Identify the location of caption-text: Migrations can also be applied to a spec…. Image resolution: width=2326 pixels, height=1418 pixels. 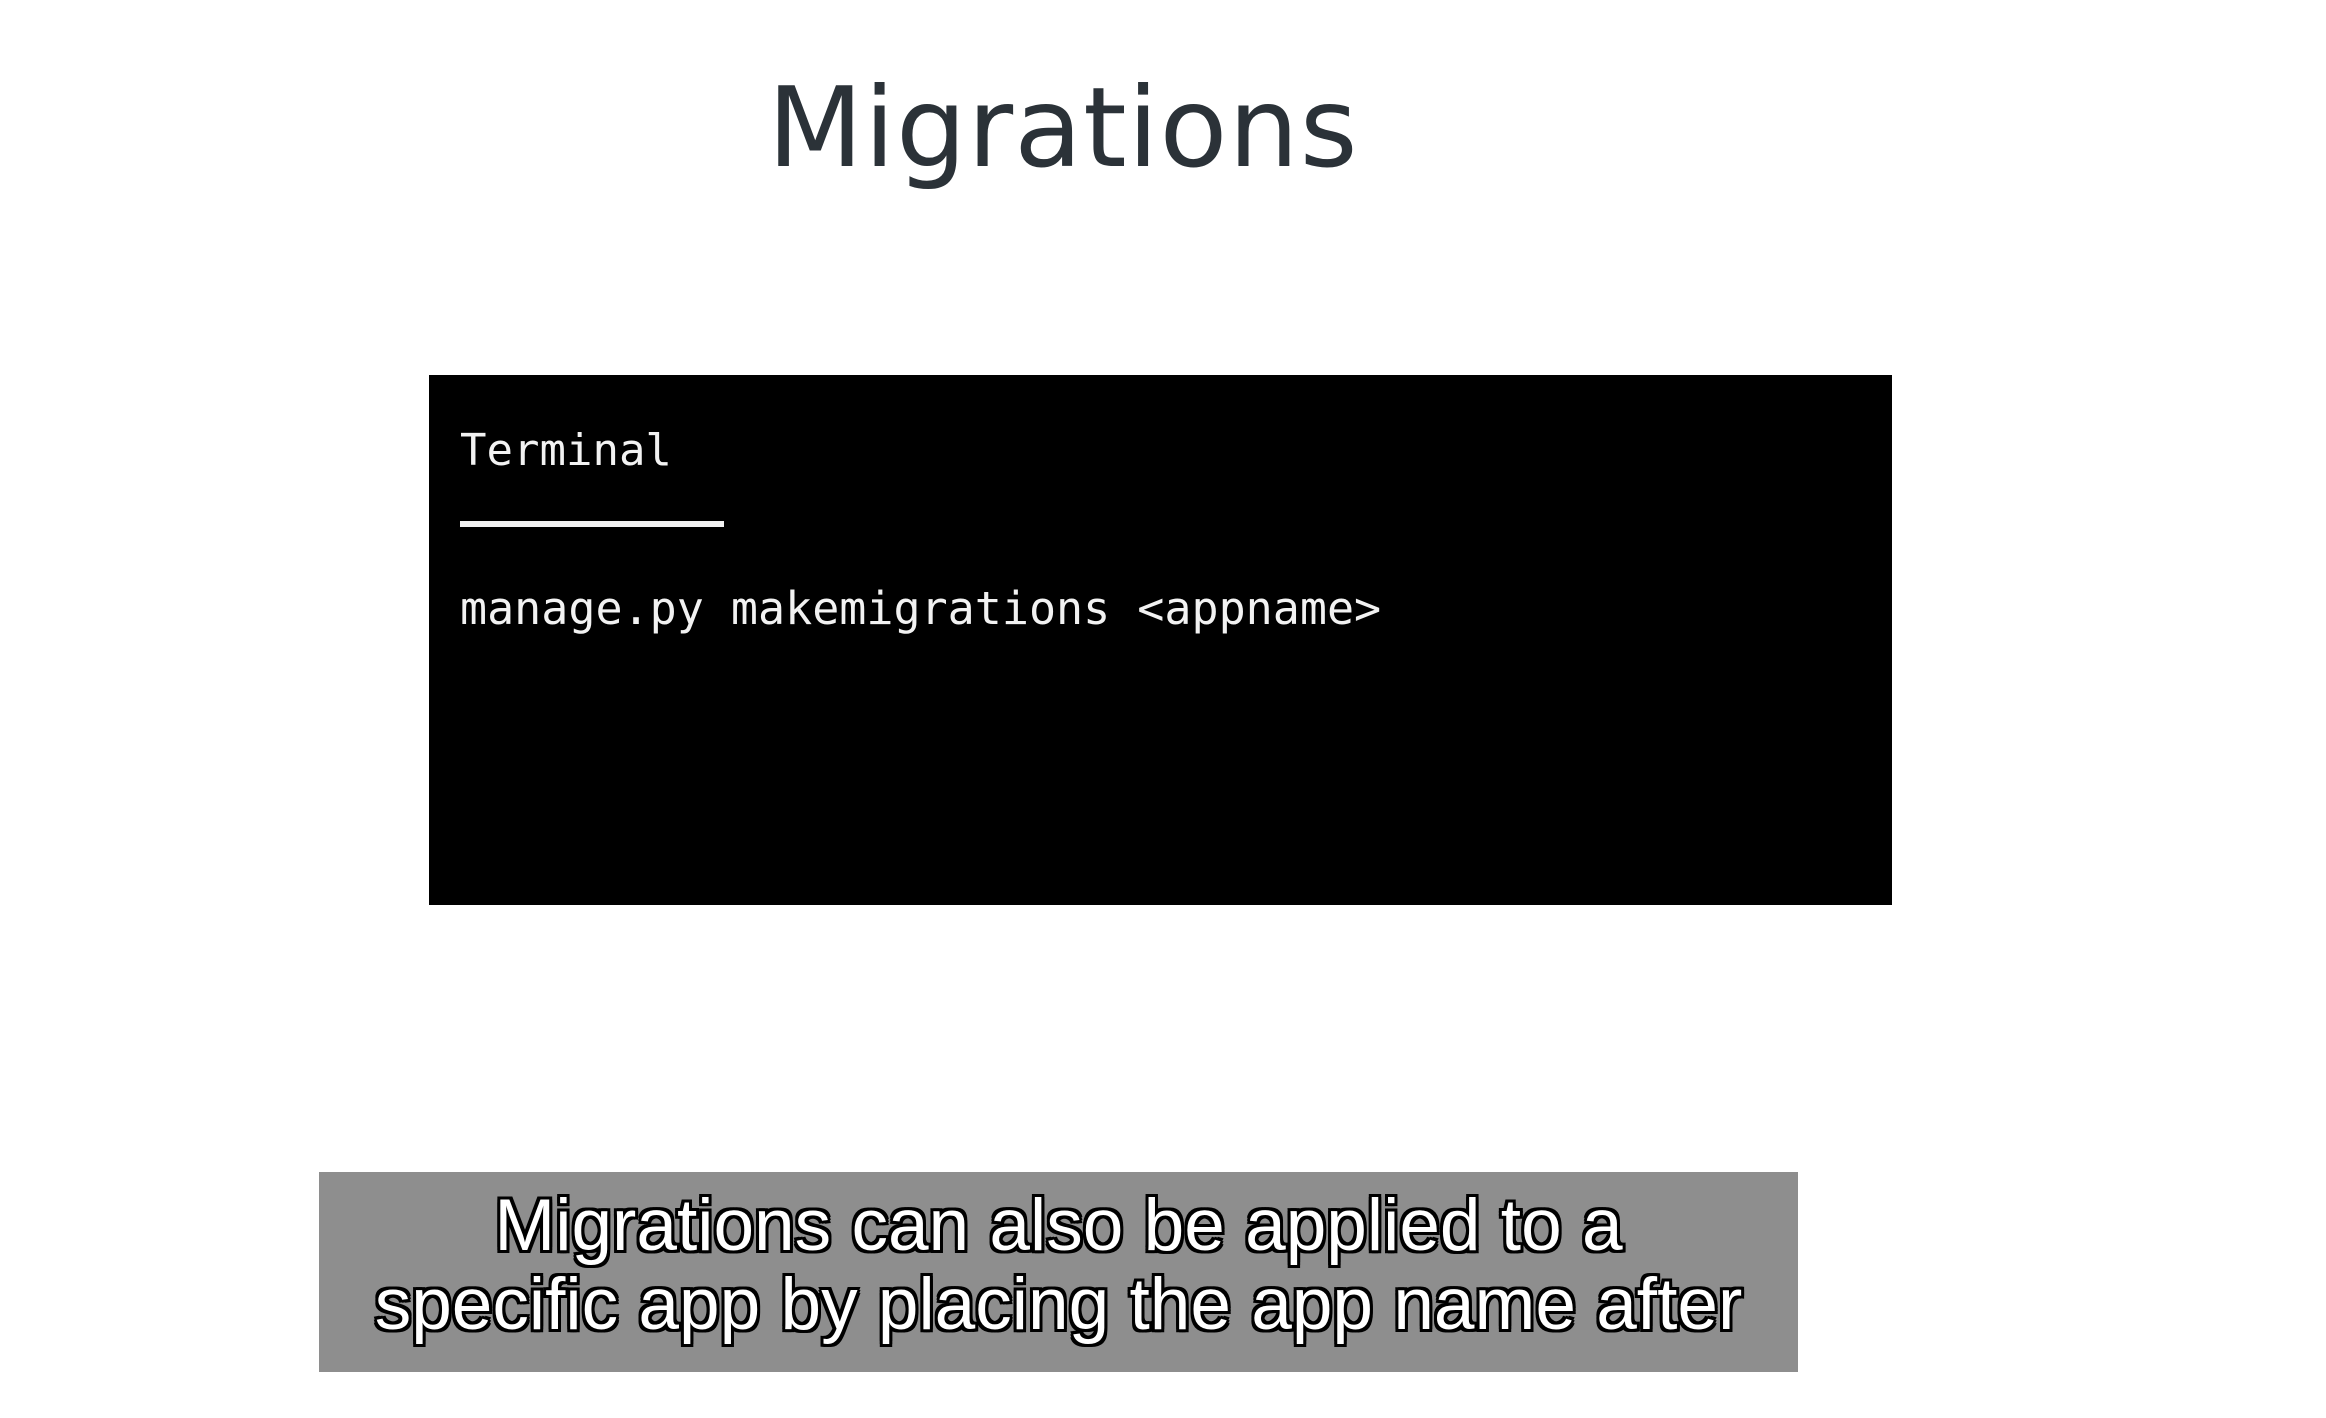
(1058, 1265).